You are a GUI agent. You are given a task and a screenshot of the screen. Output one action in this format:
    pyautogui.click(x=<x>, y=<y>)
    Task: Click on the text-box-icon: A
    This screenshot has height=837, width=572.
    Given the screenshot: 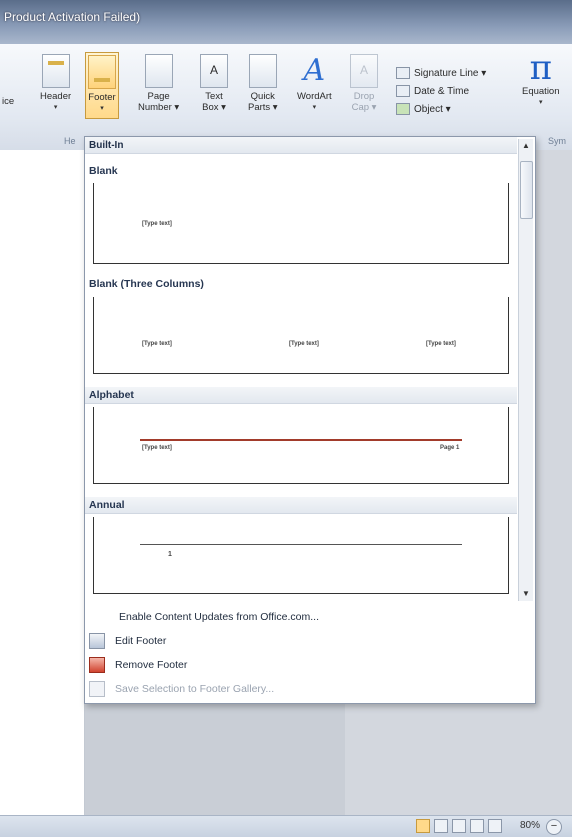 What is the action you would take?
    pyautogui.click(x=214, y=71)
    